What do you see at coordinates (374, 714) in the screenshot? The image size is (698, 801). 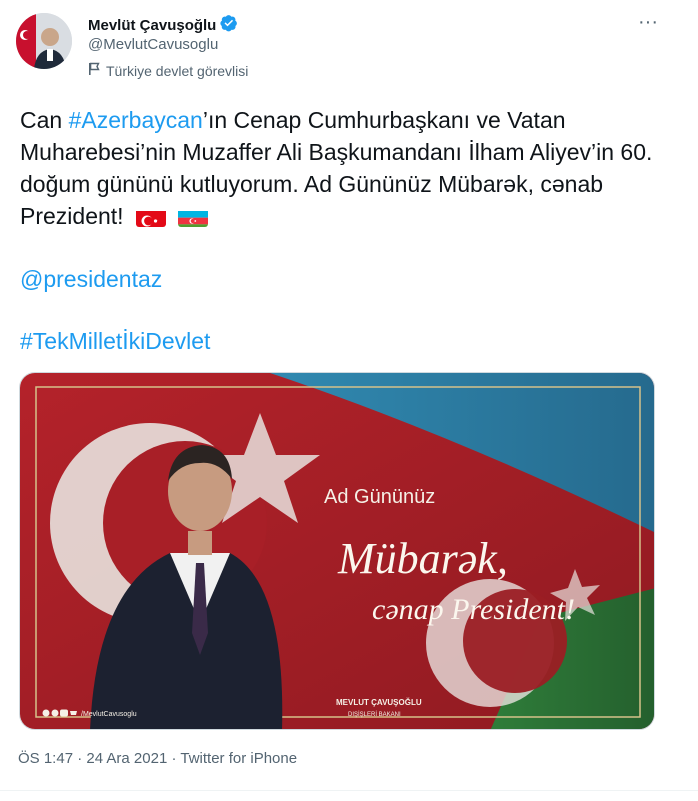 I see `media-signature-title: DIŞİŞLERİ BAKANI` at bounding box center [374, 714].